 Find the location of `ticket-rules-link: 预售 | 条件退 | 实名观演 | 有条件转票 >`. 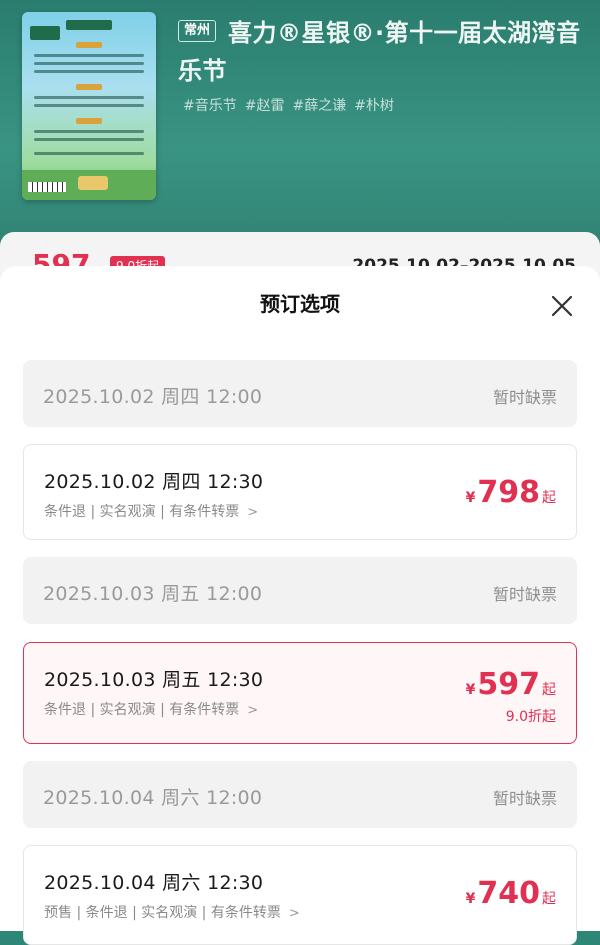

ticket-rules-link: 预售 | 条件退 | 实名观演 | 有条件转票 > is located at coordinates (172, 912).